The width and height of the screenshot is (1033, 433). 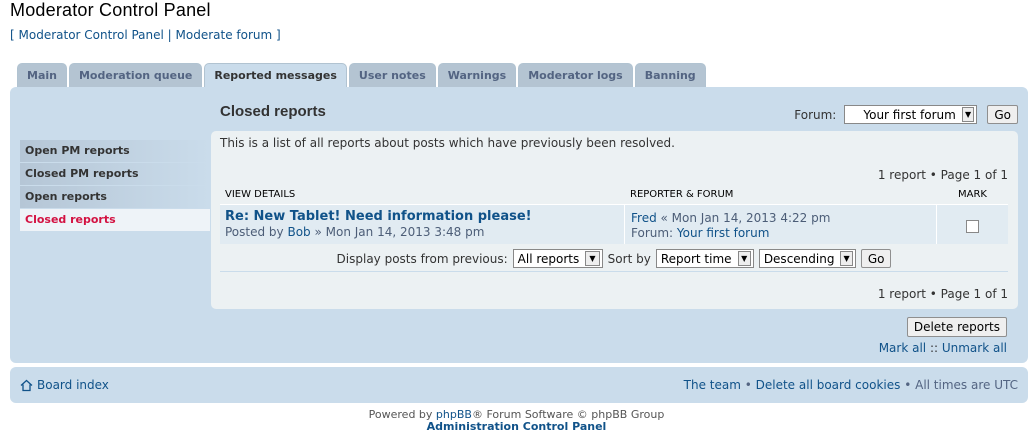 What do you see at coordinates (614, 196) in the screenshot?
I see `table-header: View details Reporter & Forum Mark` at bounding box center [614, 196].